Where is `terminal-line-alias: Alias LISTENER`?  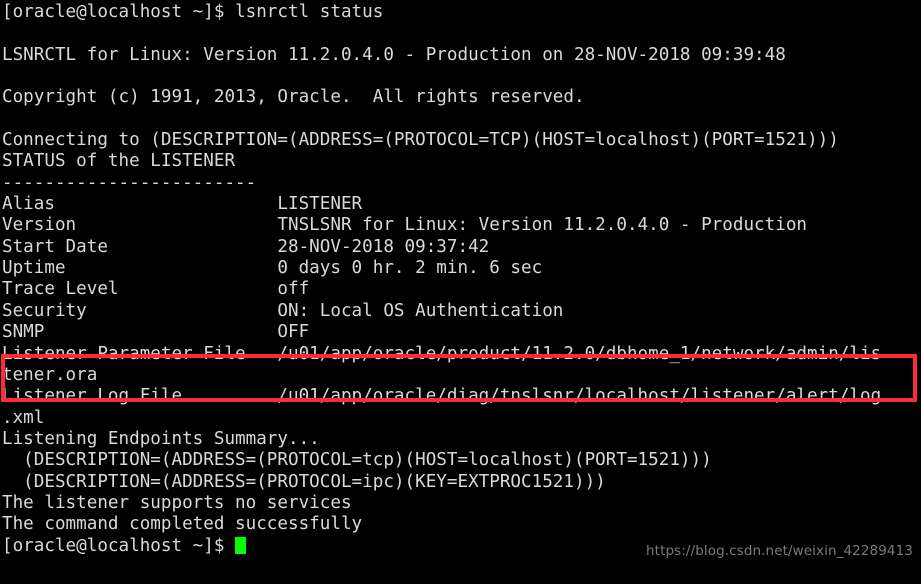
terminal-line-alias: Alias LISTENER is located at coordinates (182, 204).